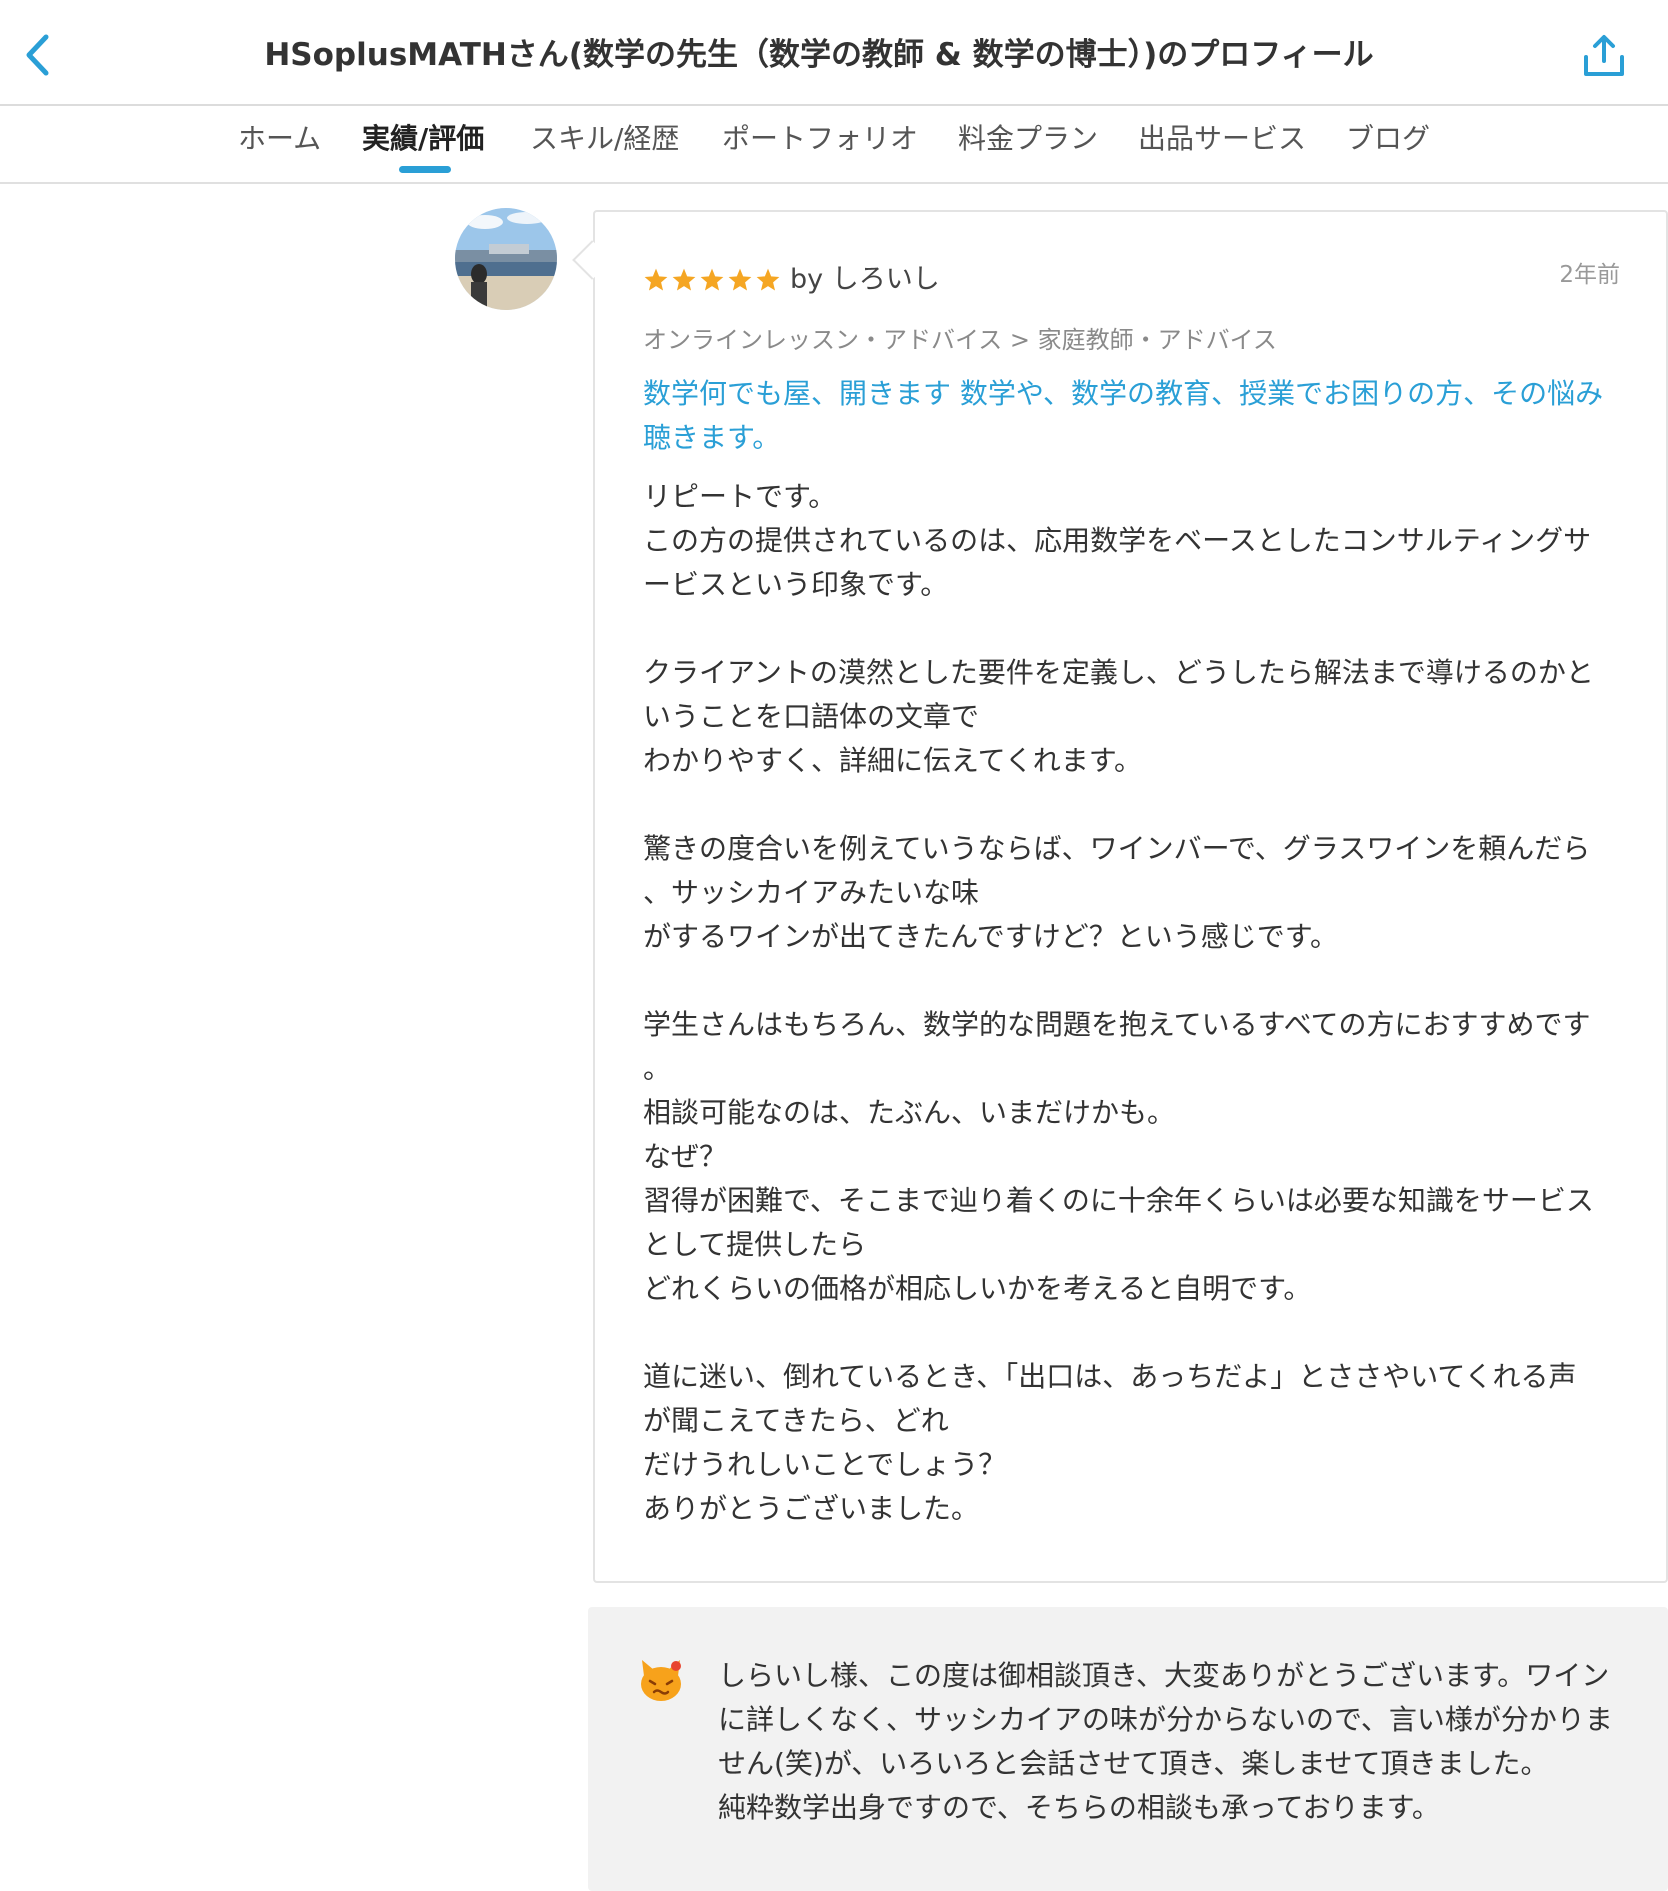 The image size is (1668, 1891). Describe the element at coordinates (820, 146) in the screenshot. I see `tab-portfolio: ポートフォリオ` at that location.